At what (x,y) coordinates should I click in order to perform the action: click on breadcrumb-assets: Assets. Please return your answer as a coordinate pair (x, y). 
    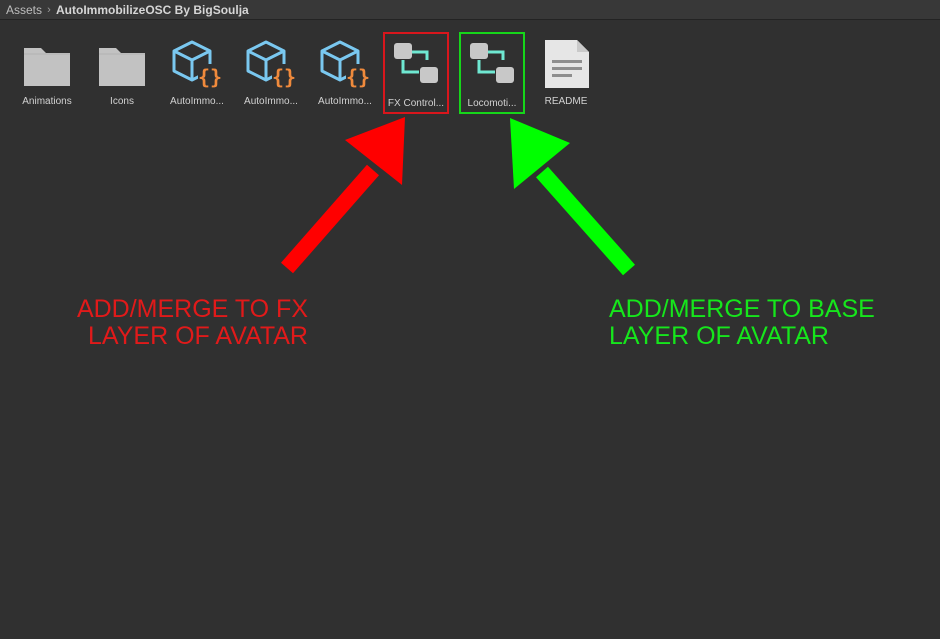
    Looking at the image, I should click on (24, 10).